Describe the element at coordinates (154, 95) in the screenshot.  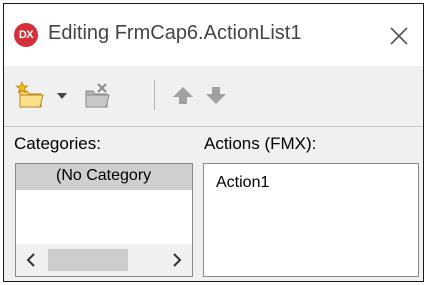
I see `toolbar-separator` at that location.